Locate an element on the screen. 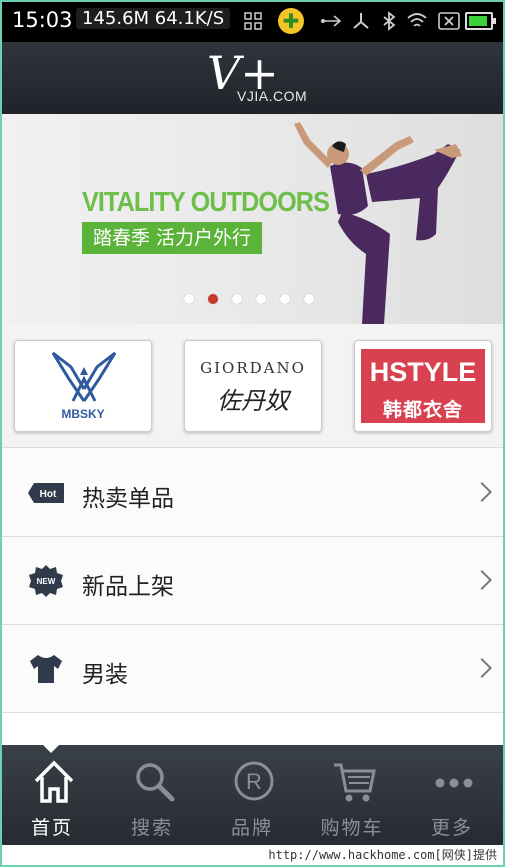 This screenshot has width=505, height=867. tab-brand: R 品牌 is located at coordinates (252, 795).